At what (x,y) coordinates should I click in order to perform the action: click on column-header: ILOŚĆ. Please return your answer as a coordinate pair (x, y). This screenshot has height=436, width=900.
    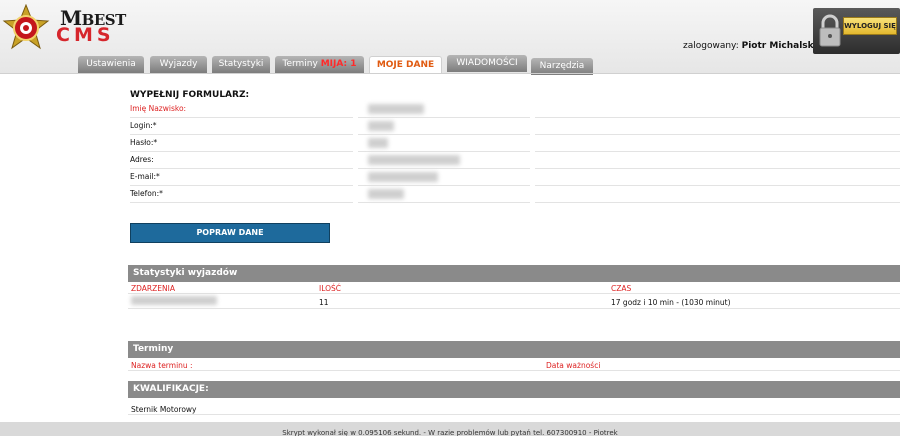
    Looking at the image, I should click on (330, 288).